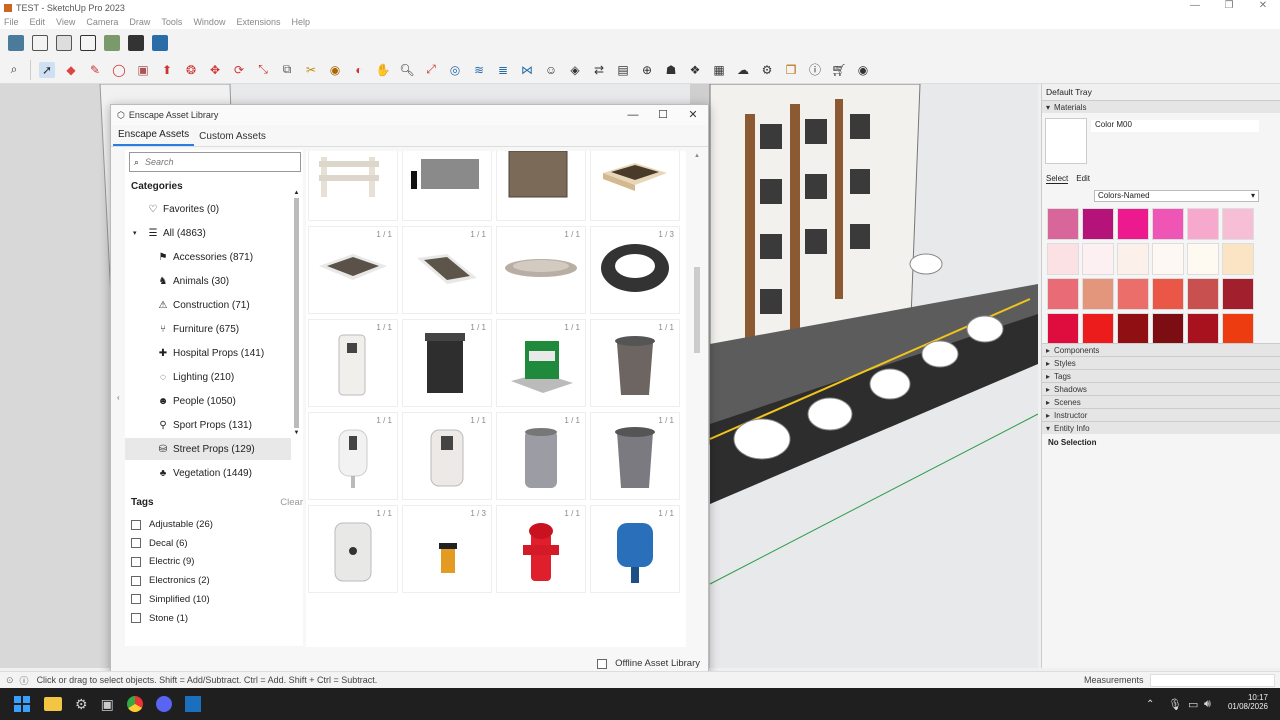 Image resolution: width=1280 pixels, height=720 pixels. Describe the element at coordinates (65, 22) in the screenshot. I see `menu-view: View` at that location.